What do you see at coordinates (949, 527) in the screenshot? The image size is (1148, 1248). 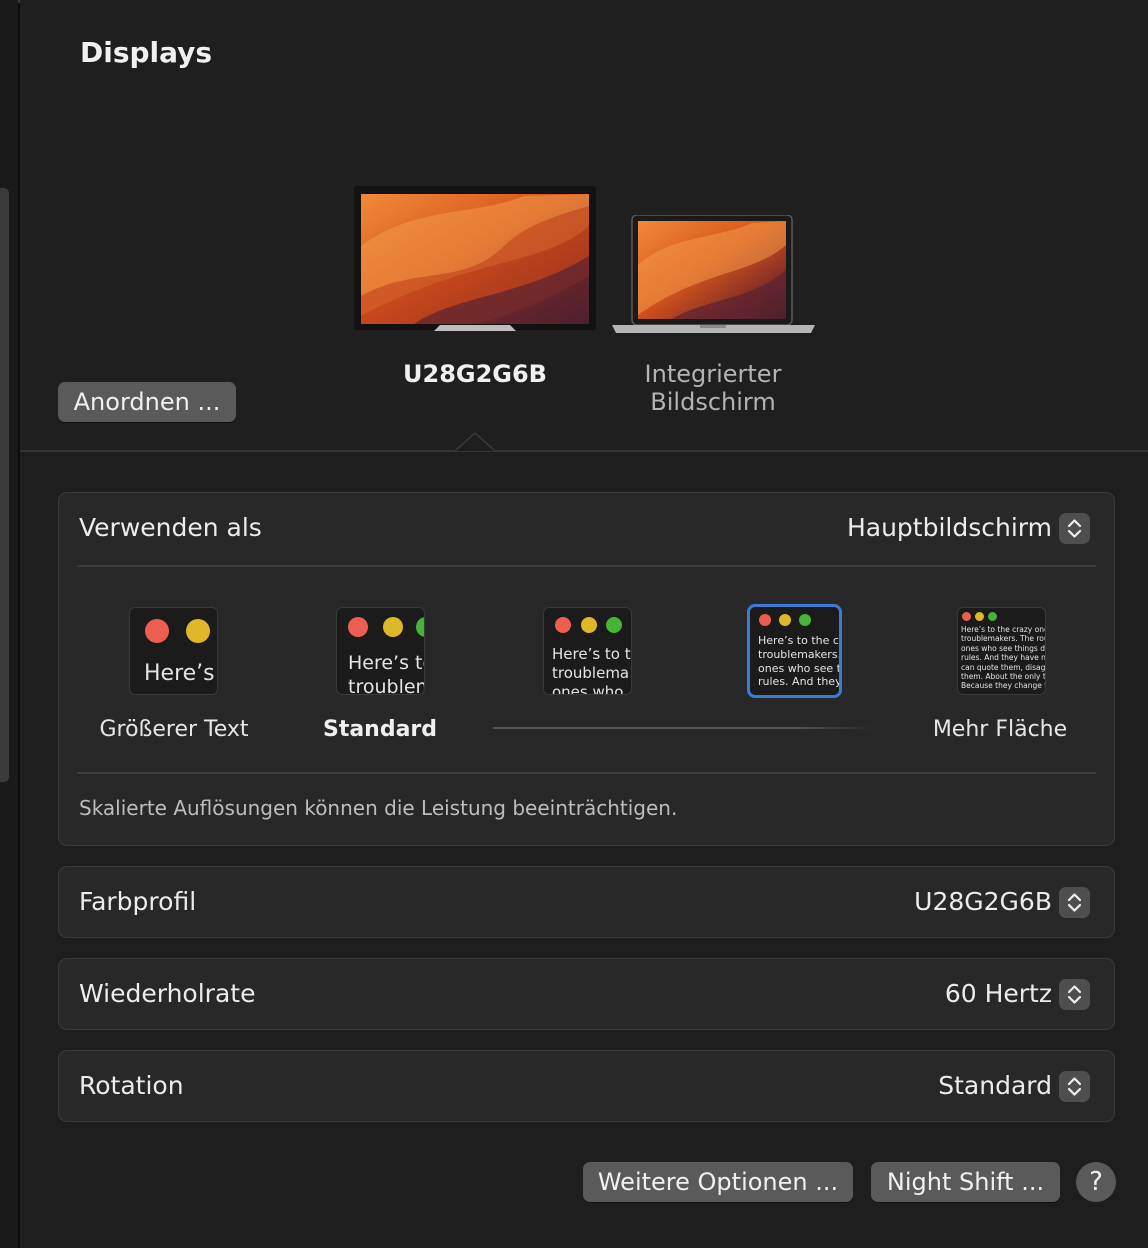 I see `use-as-value: Hauptbildschirm` at bounding box center [949, 527].